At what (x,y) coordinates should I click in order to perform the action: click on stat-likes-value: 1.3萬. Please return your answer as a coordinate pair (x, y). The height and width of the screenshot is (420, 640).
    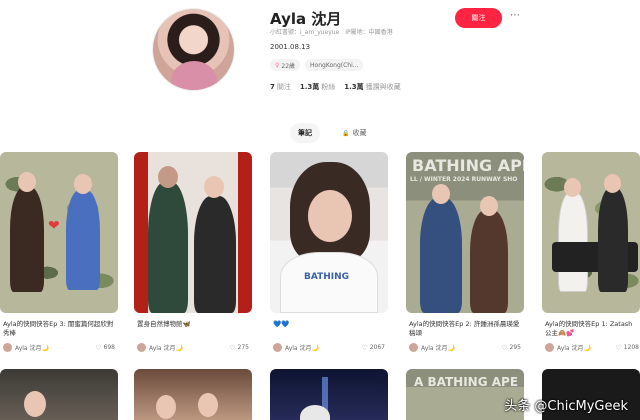
    Looking at the image, I should click on (354, 87).